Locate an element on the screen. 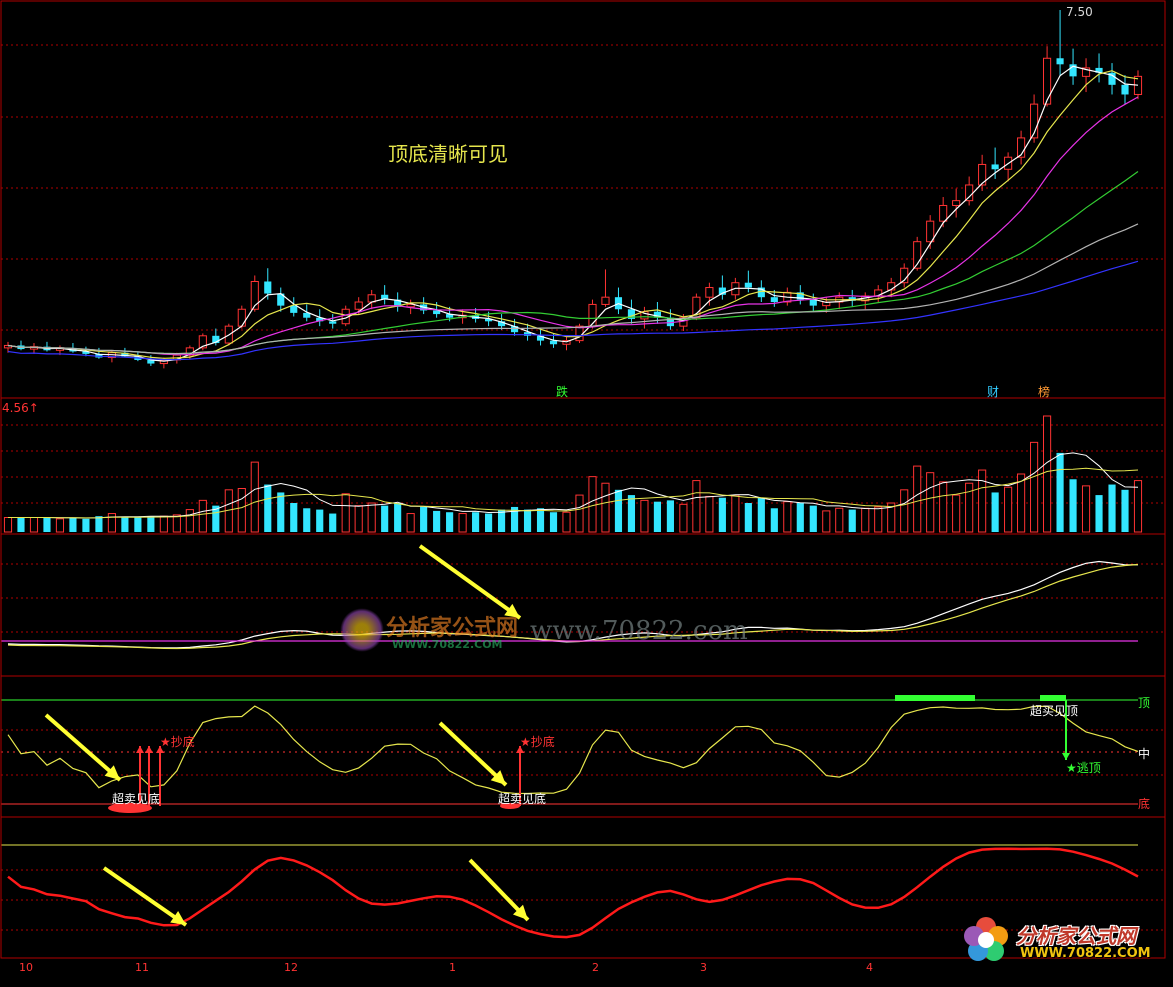 This screenshot has height=987, width=1173. annotation-title: 顶底清晰可见 is located at coordinates (448, 154).